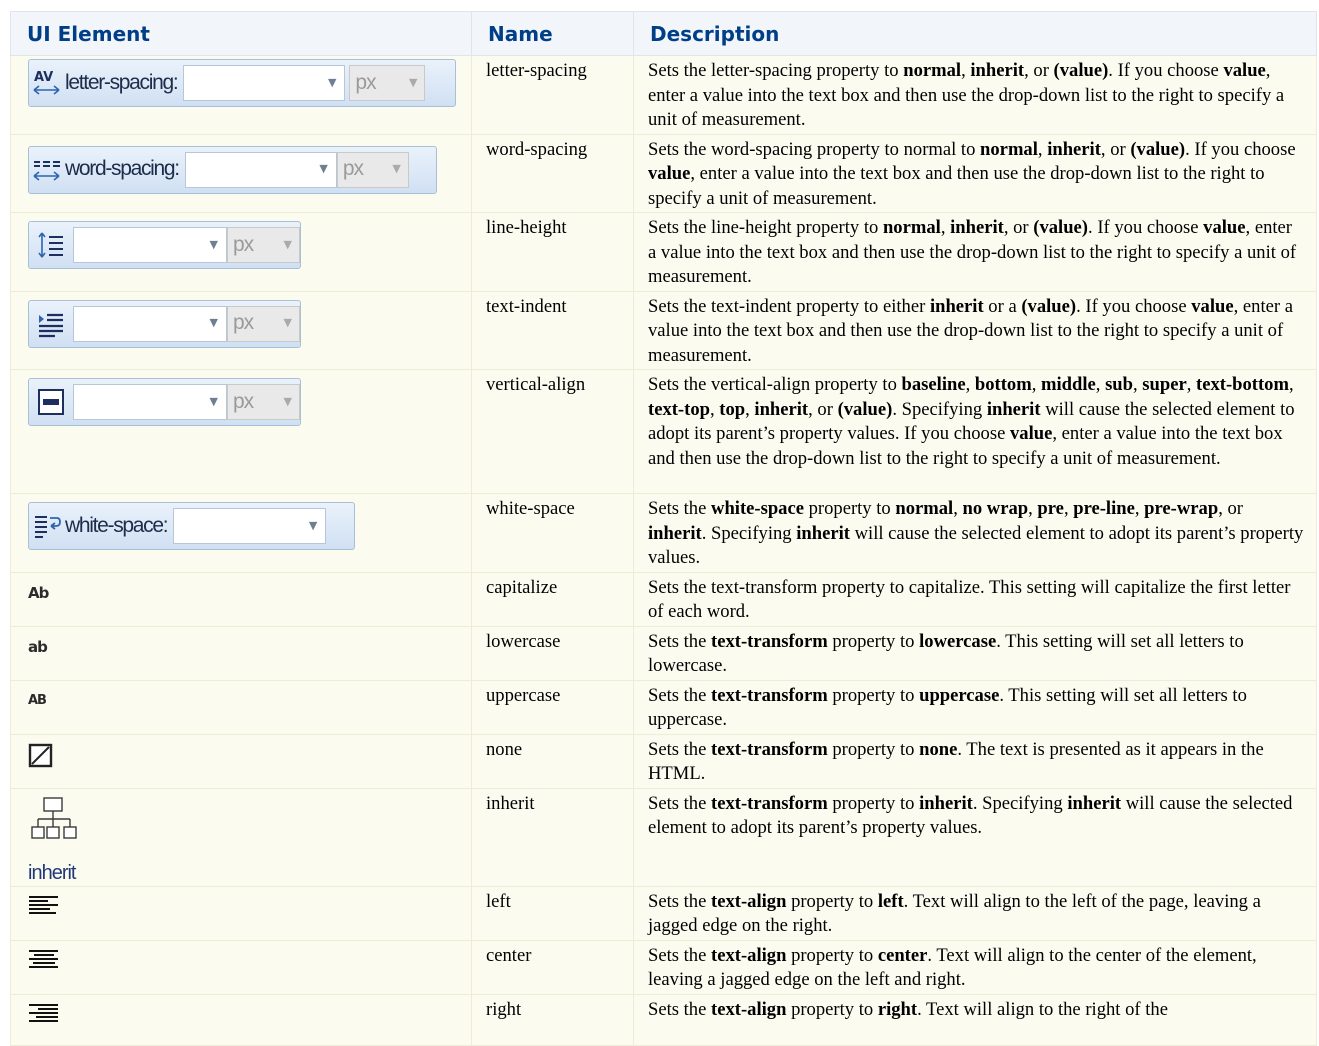 The width and height of the screenshot is (1319, 1046). I want to click on bold-term: bottom, so click(1003, 384).